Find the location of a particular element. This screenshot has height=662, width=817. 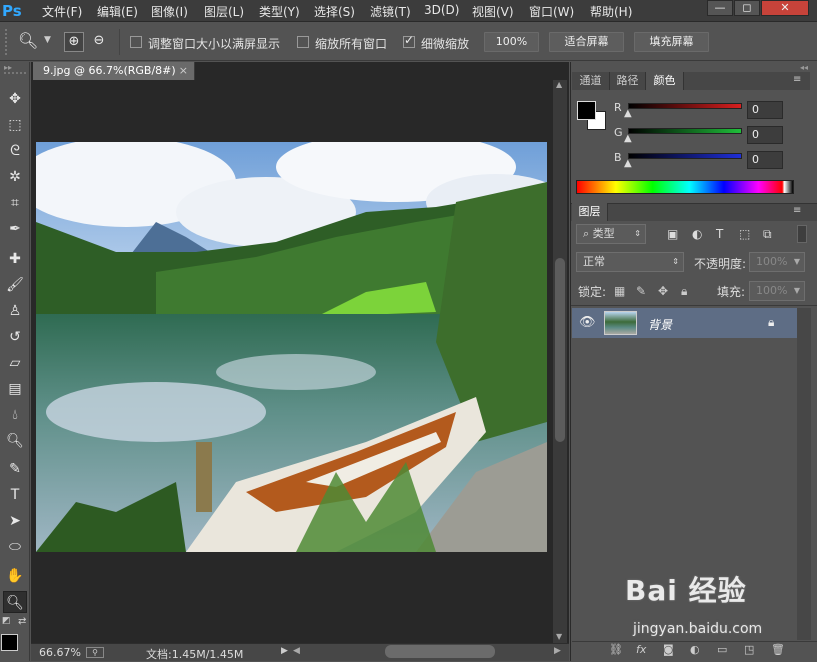

layer-filter-select: ⌕ 类型 ⇕ is located at coordinates (611, 234).